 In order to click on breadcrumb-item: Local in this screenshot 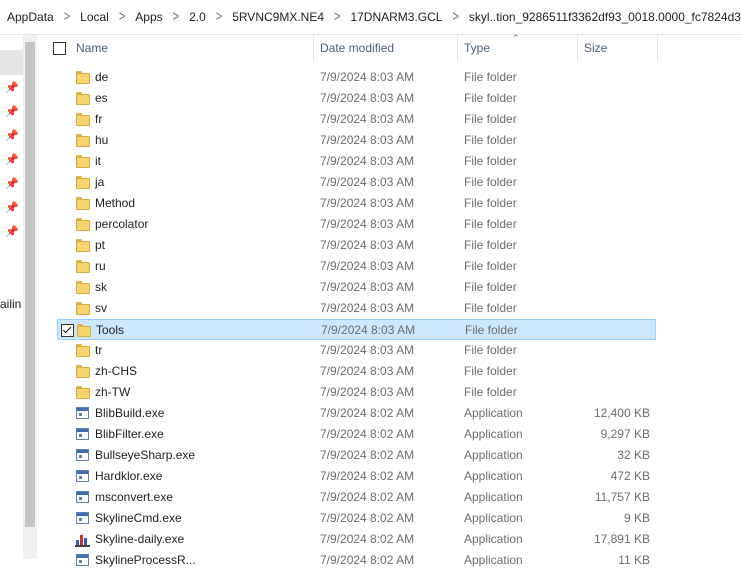, I will do `click(94, 17)`.